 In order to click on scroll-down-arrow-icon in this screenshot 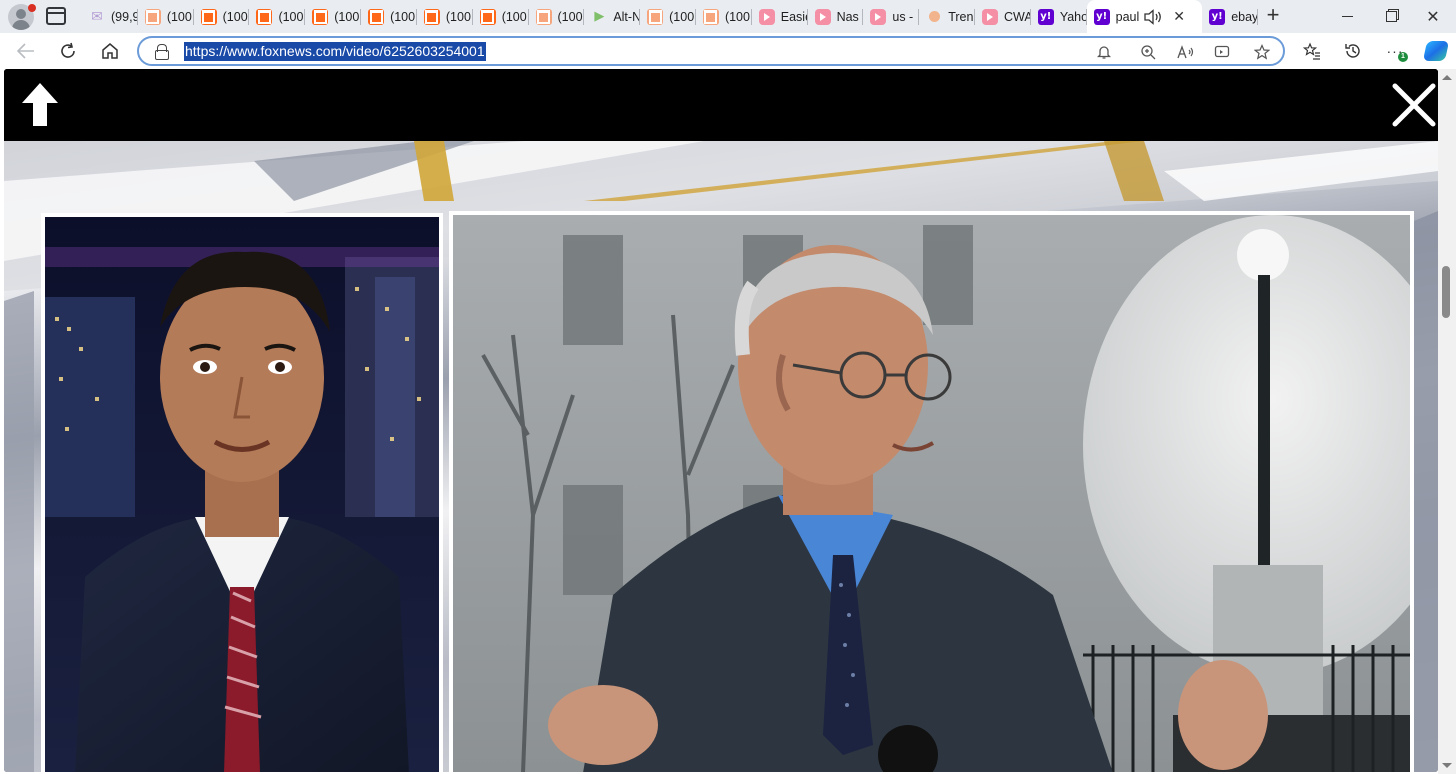, I will do `click(1447, 765)`.